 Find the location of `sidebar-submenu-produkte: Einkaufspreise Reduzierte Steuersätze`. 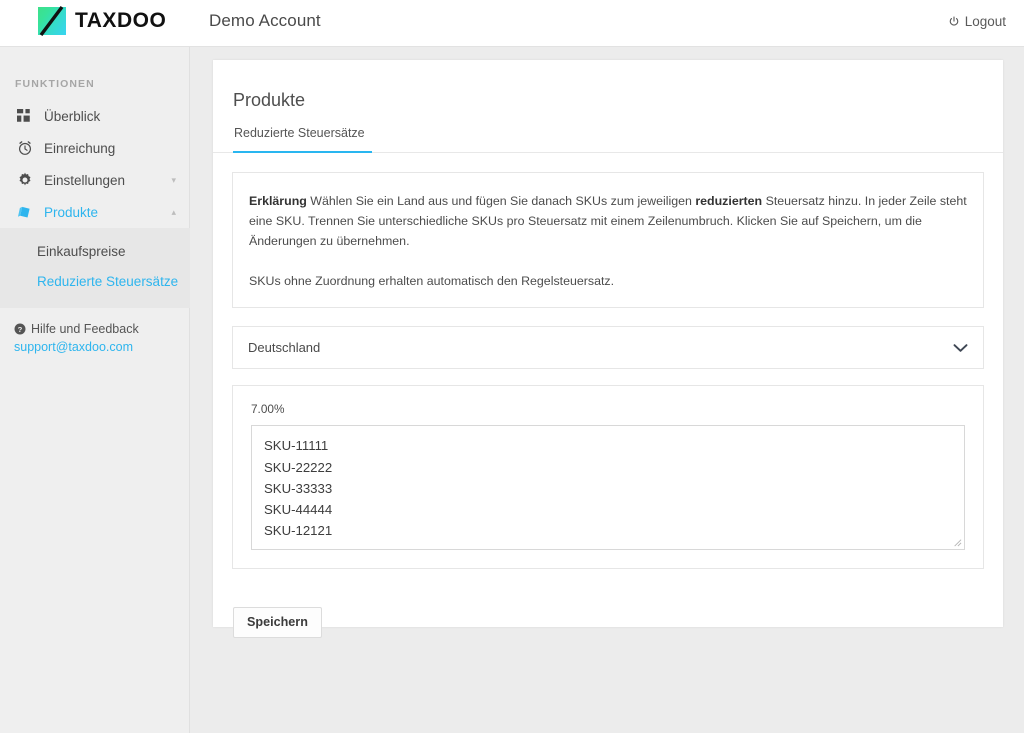

sidebar-submenu-produkte: Einkaufspreise Reduzierte Steuersätze is located at coordinates (95, 268).